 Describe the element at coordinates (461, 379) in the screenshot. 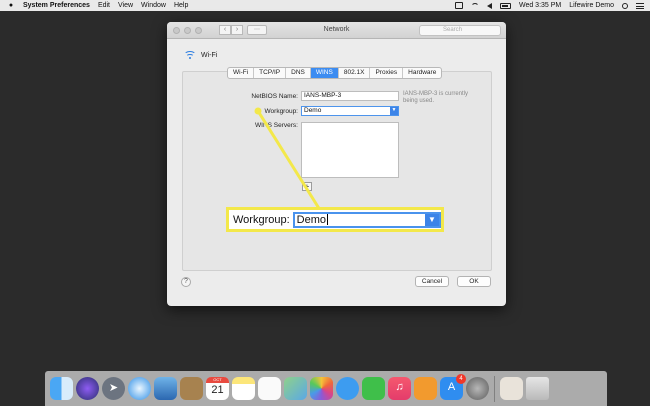

I see `app-store-badge: 4` at that location.